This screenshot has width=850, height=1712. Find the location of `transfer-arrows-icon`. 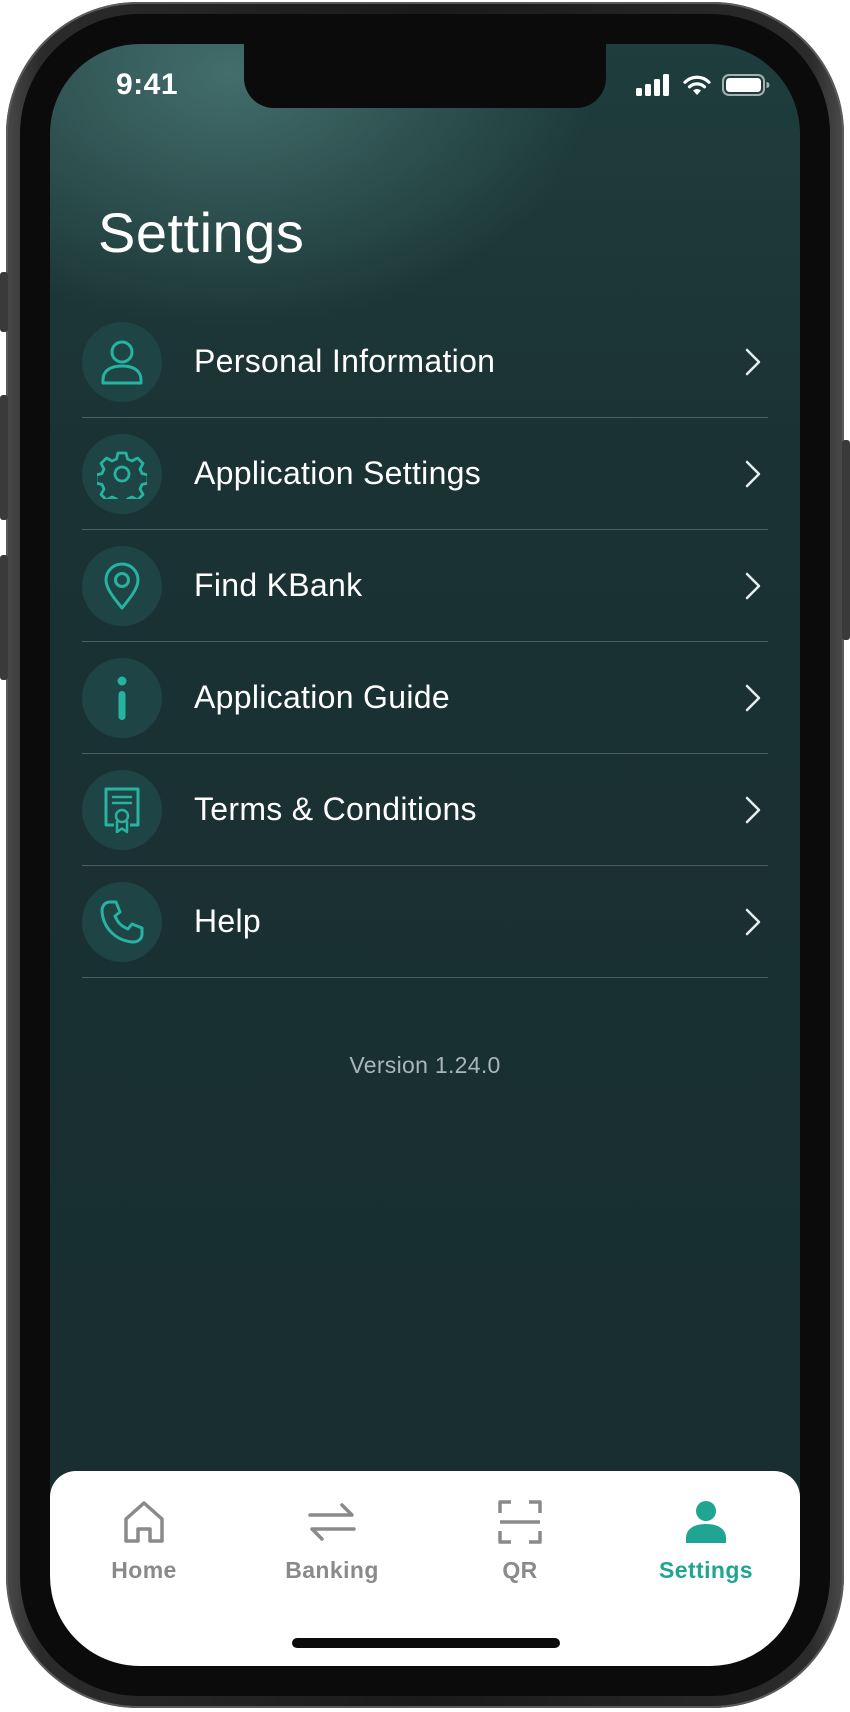

transfer-arrows-icon is located at coordinates (332, 1522).